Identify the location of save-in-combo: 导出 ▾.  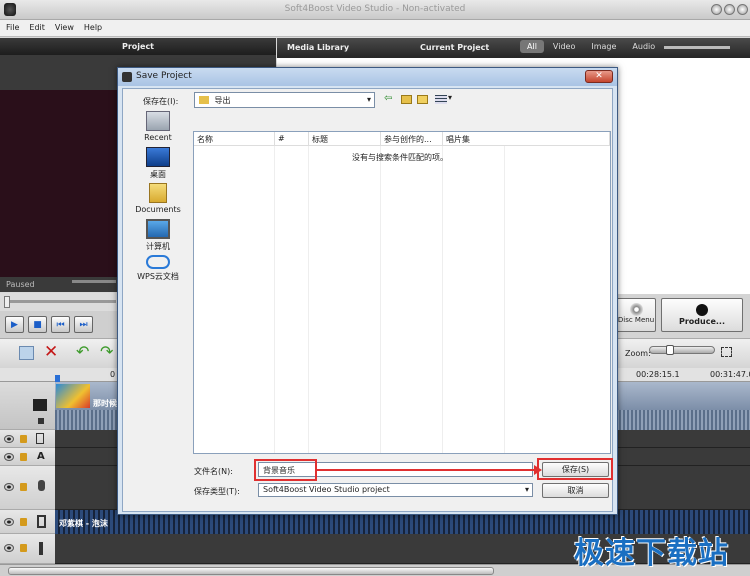
(284, 100).